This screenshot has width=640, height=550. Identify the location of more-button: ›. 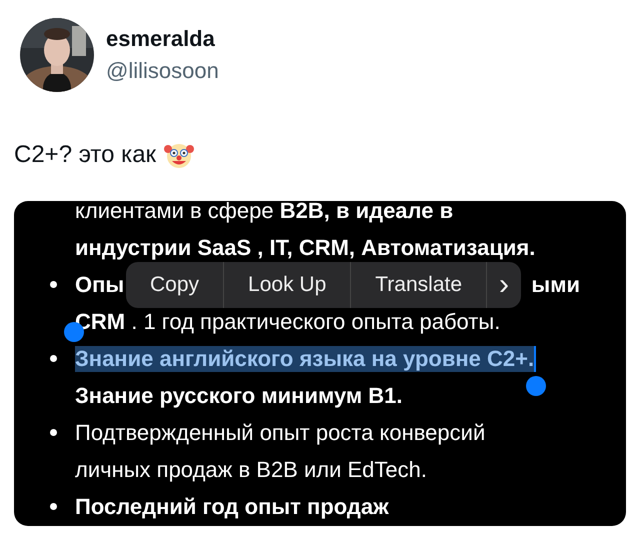
(504, 285).